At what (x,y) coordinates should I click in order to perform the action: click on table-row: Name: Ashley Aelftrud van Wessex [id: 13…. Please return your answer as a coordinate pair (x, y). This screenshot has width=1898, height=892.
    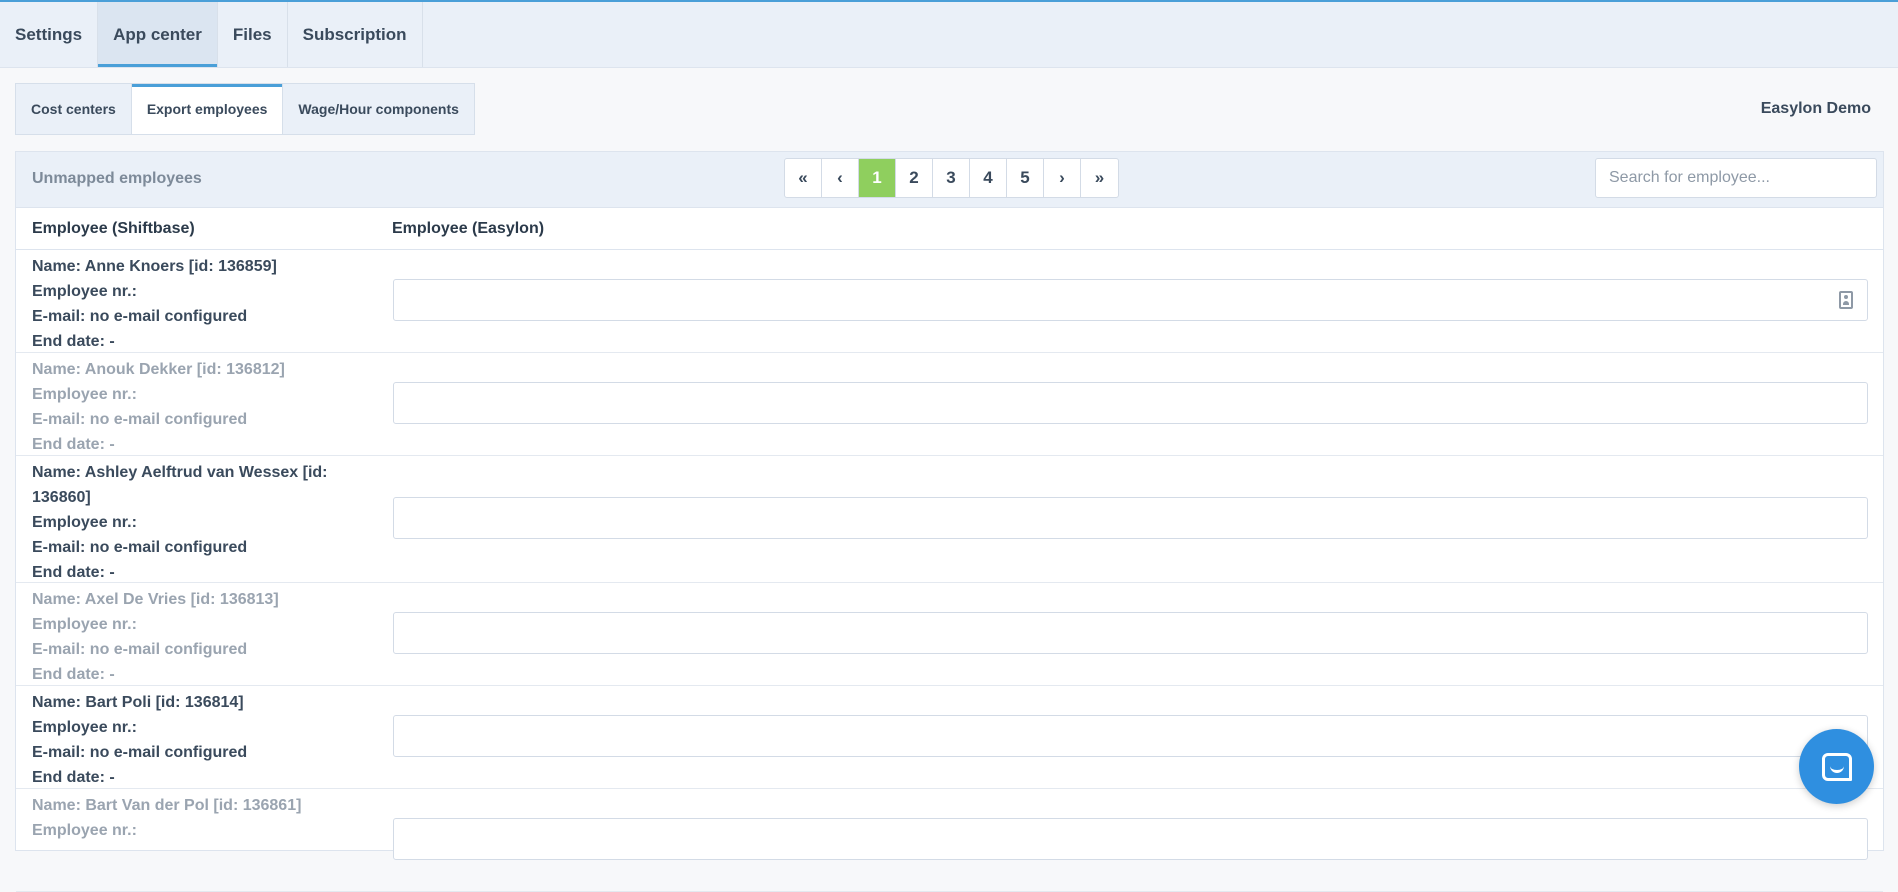
    Looking at the image, I should click on (949, 519).